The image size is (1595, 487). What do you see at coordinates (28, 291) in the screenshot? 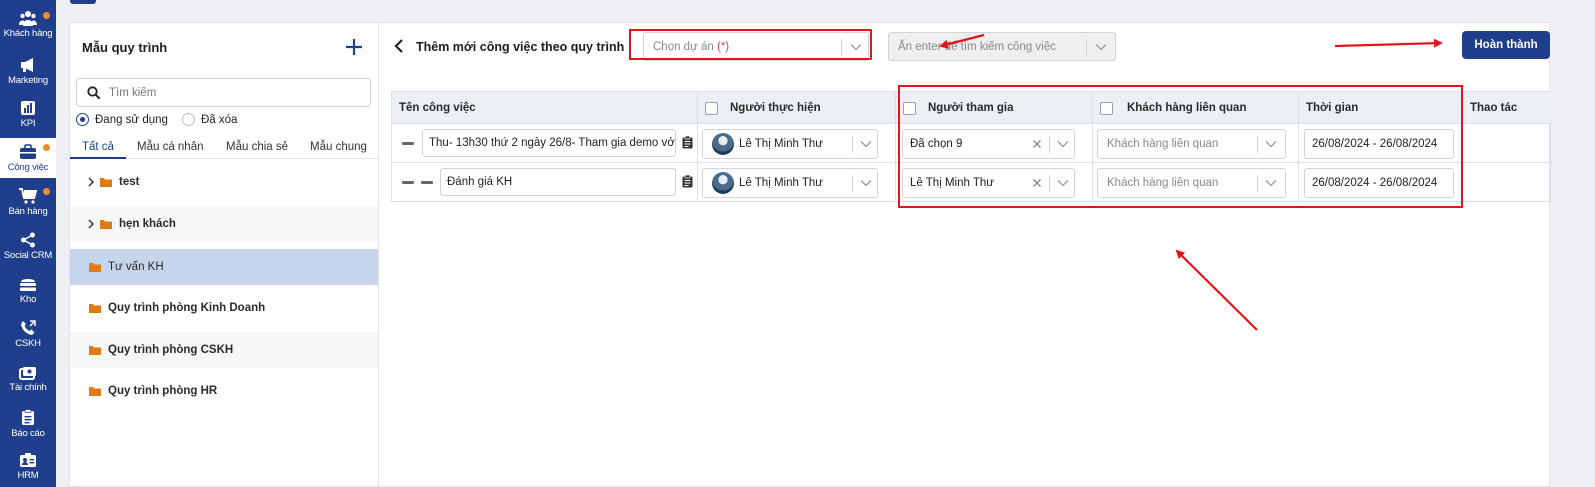
I see `nav-item-warehouse: Kho` at bounding box center [28, 291].